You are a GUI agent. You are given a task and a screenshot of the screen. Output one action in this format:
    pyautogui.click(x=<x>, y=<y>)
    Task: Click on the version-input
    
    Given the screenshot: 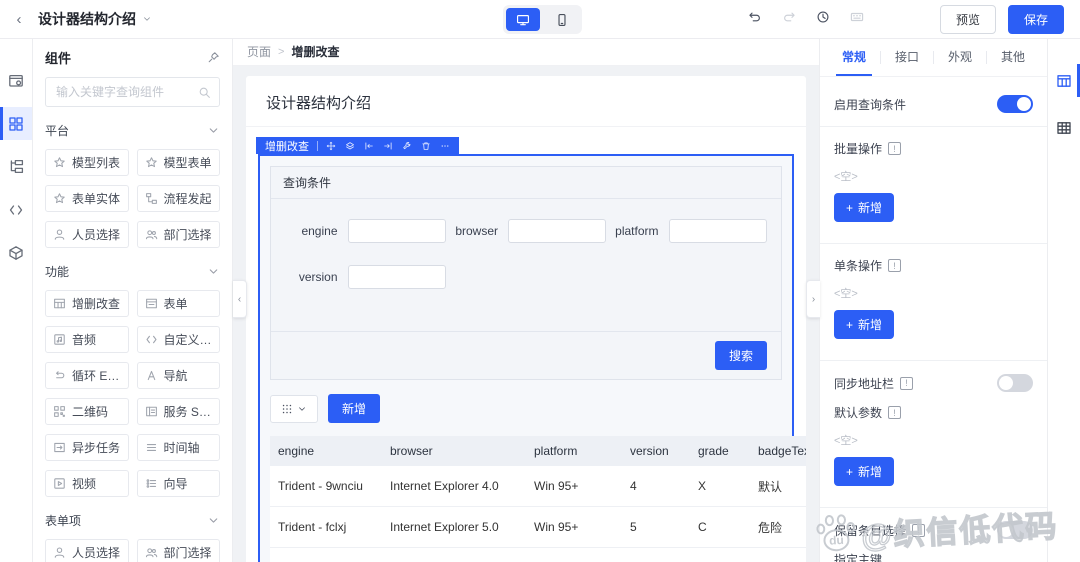 What is the action you would take?
    pyautogui.click(x=396, y=277)
    